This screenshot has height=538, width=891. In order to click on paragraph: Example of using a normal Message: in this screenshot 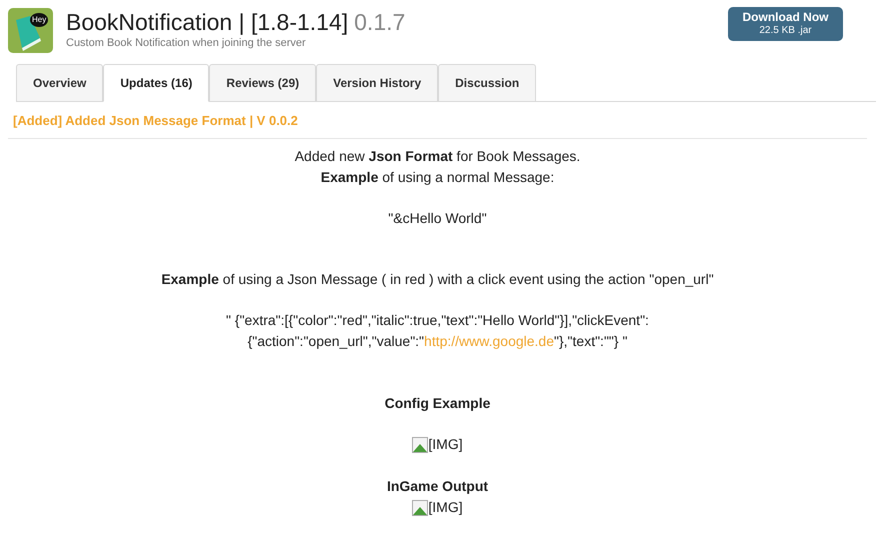, I will do `click(437, 177)`.